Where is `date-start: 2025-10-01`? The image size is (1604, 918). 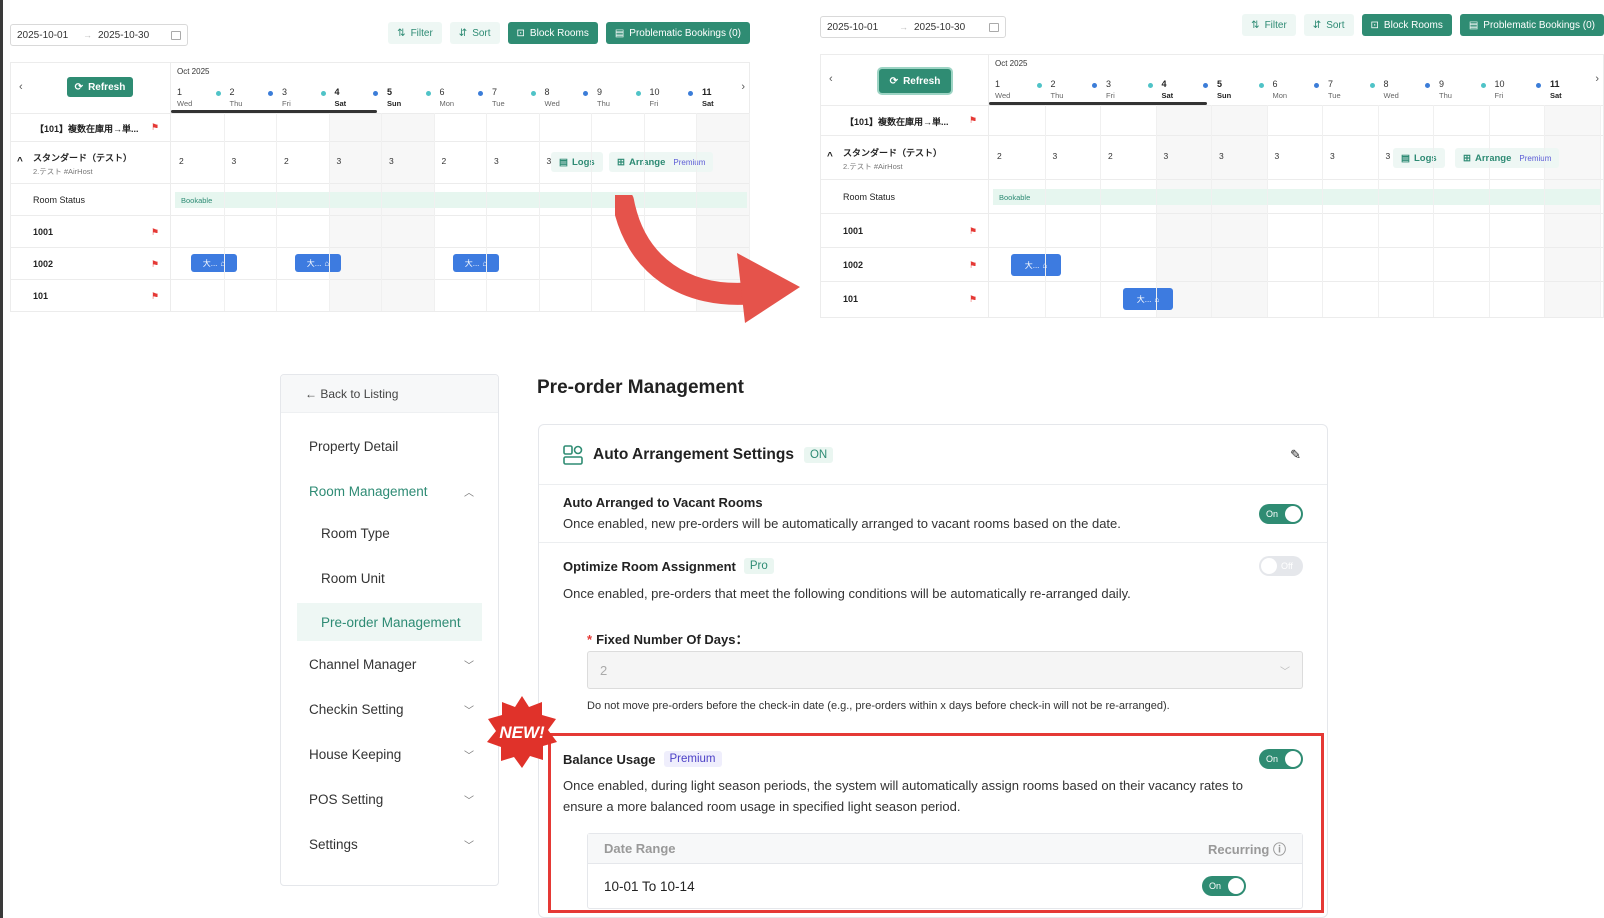 date-start: 2025-10-01 is located at coordinates (43, 35).